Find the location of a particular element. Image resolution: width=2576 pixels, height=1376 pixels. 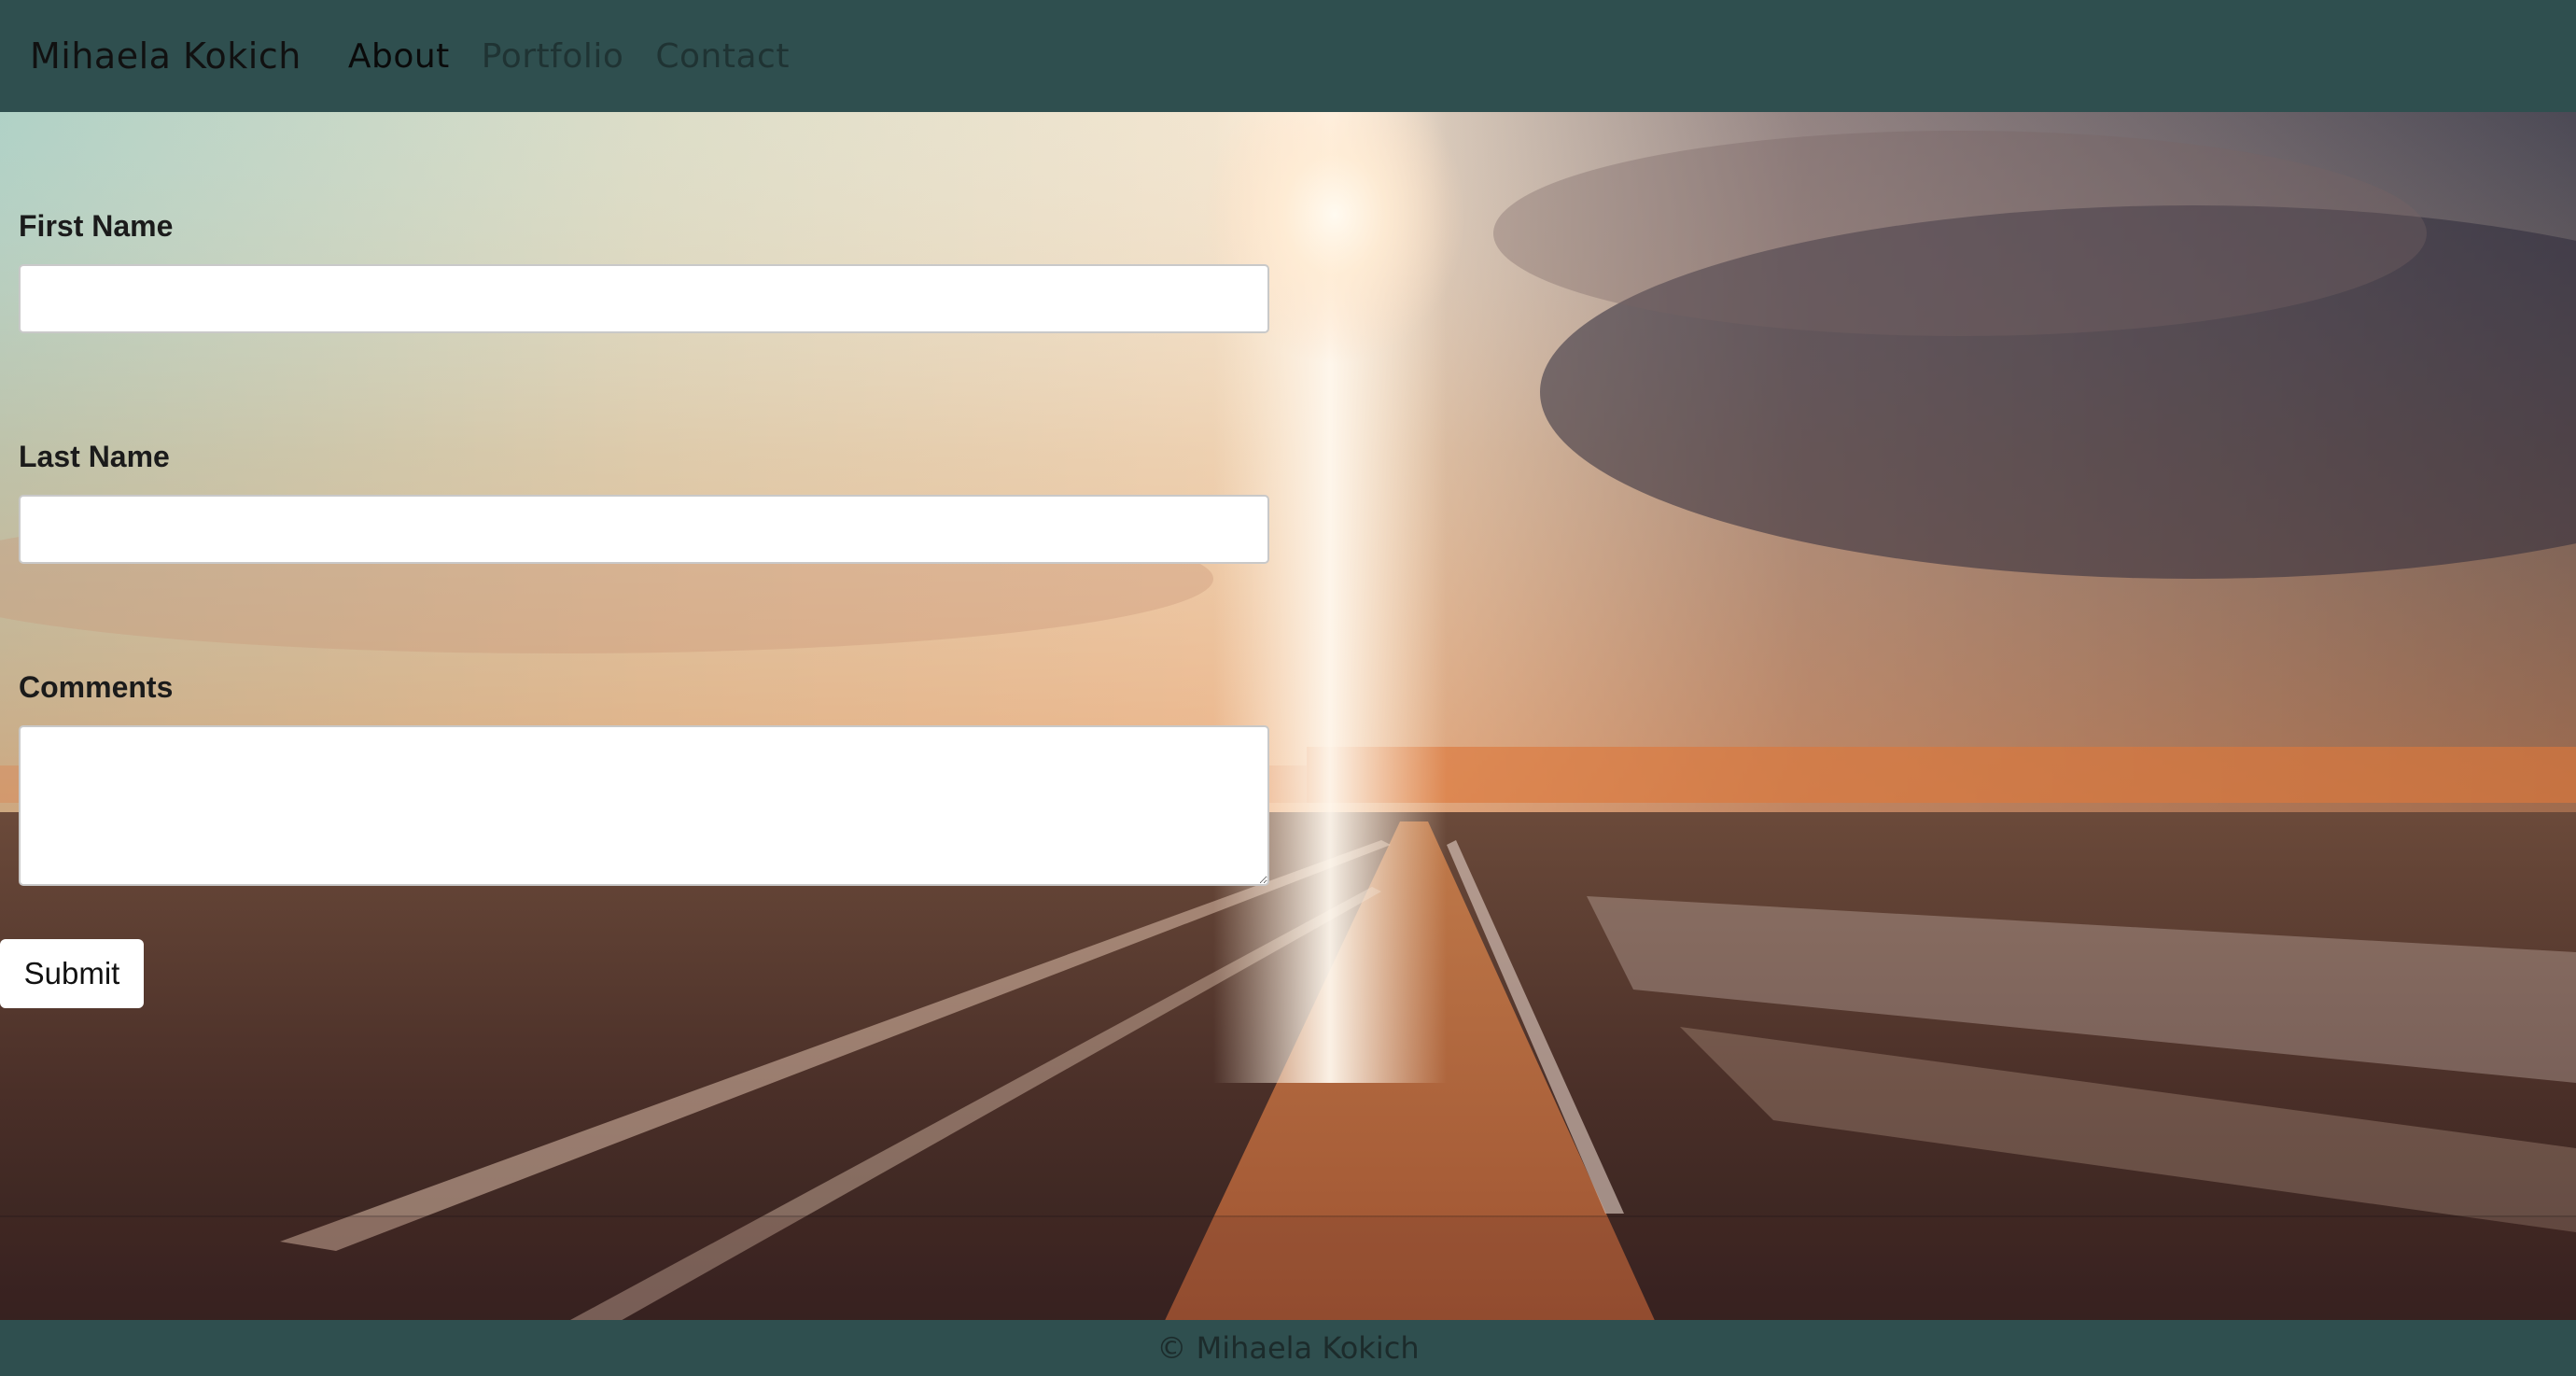

nav-link-contact: Contact is located at coordinates (722, 56).